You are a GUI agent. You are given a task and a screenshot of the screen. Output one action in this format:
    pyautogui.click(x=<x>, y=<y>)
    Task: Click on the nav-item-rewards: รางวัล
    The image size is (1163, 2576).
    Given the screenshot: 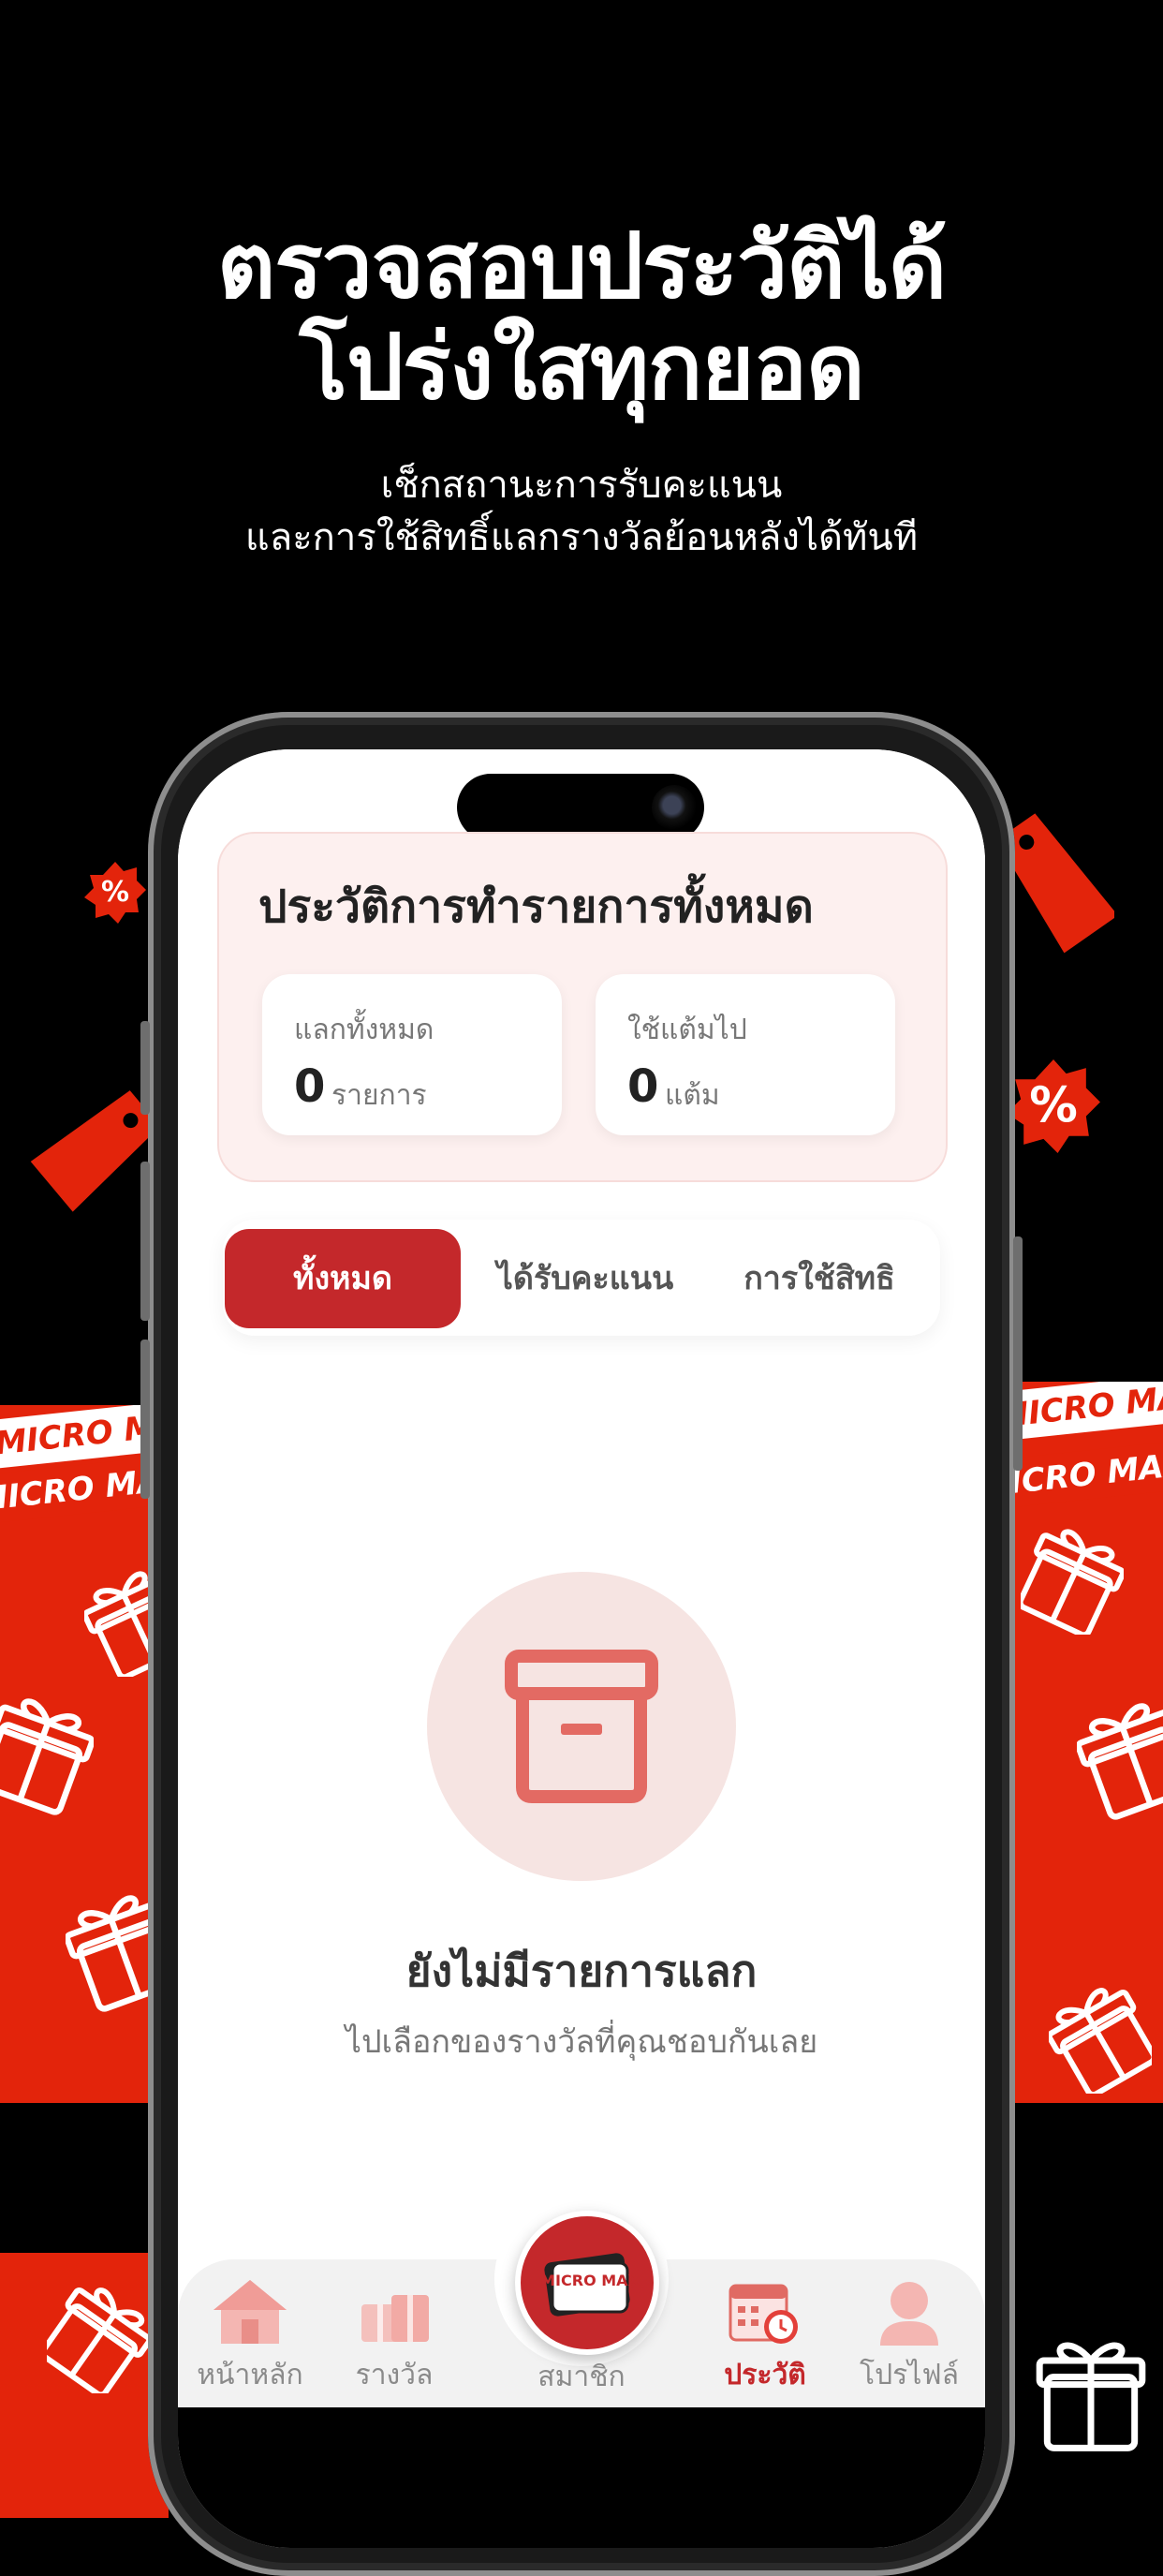 What is the action you would take?
    pyautogui.click(x=394, y=2336)
    